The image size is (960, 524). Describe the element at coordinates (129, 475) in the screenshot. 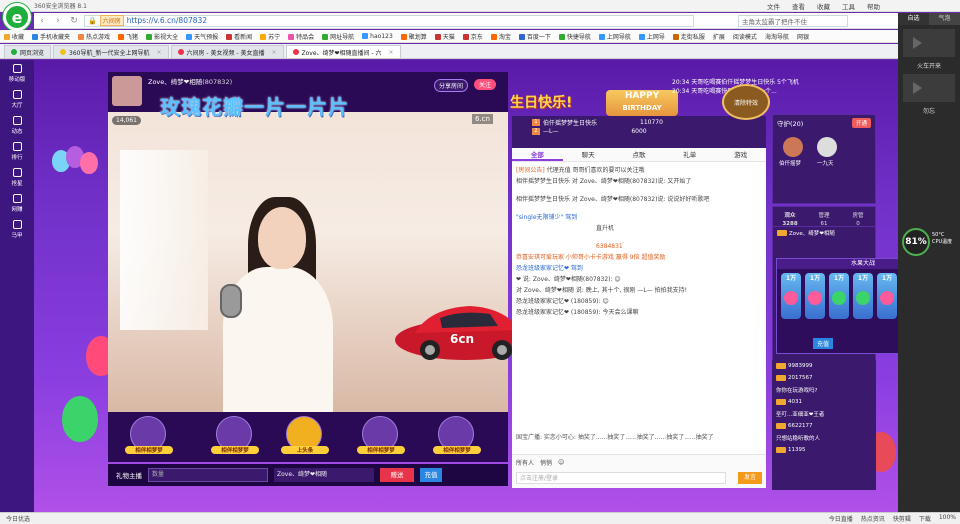

I see `gift-anchor-select: 礼物主播` at that location.